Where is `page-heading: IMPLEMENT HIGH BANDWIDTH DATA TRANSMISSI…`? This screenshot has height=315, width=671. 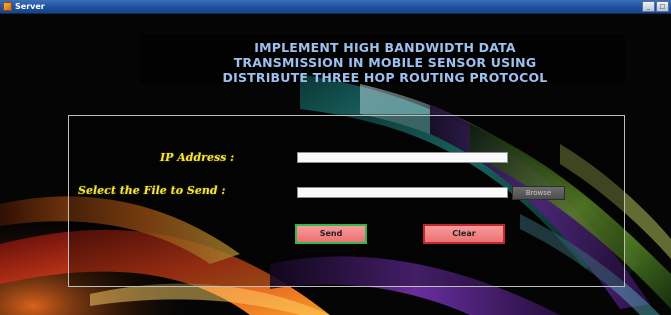
page-heading: IMPLEMENT HIGH BANDWIDTH DATA TRANSMISSI… is located at coordinates (385, 62).